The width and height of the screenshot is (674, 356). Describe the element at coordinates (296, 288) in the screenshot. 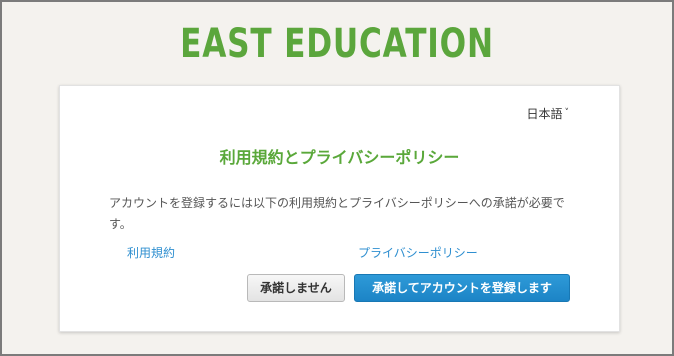

I see `decline-button: 承諾しません` at that location.